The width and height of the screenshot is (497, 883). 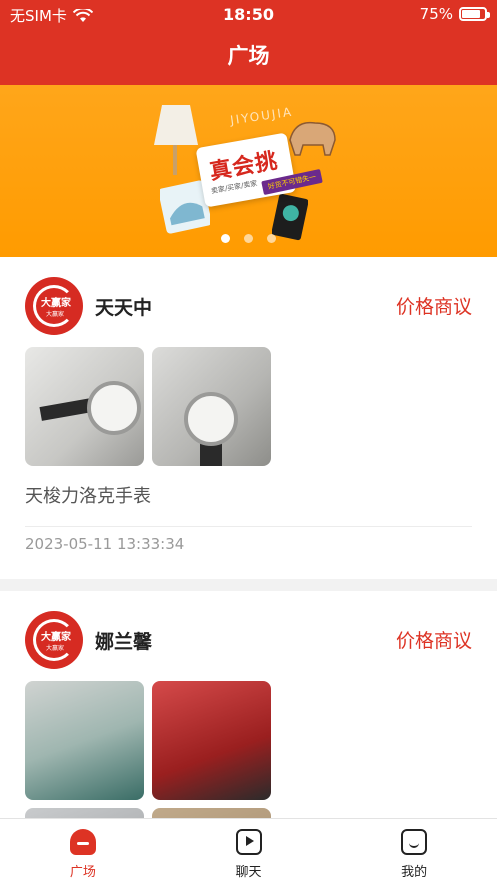 What do you see at coordinates (211, 740) in the screenshot?
I see `bag-photo` at bounding box center [211, 740].